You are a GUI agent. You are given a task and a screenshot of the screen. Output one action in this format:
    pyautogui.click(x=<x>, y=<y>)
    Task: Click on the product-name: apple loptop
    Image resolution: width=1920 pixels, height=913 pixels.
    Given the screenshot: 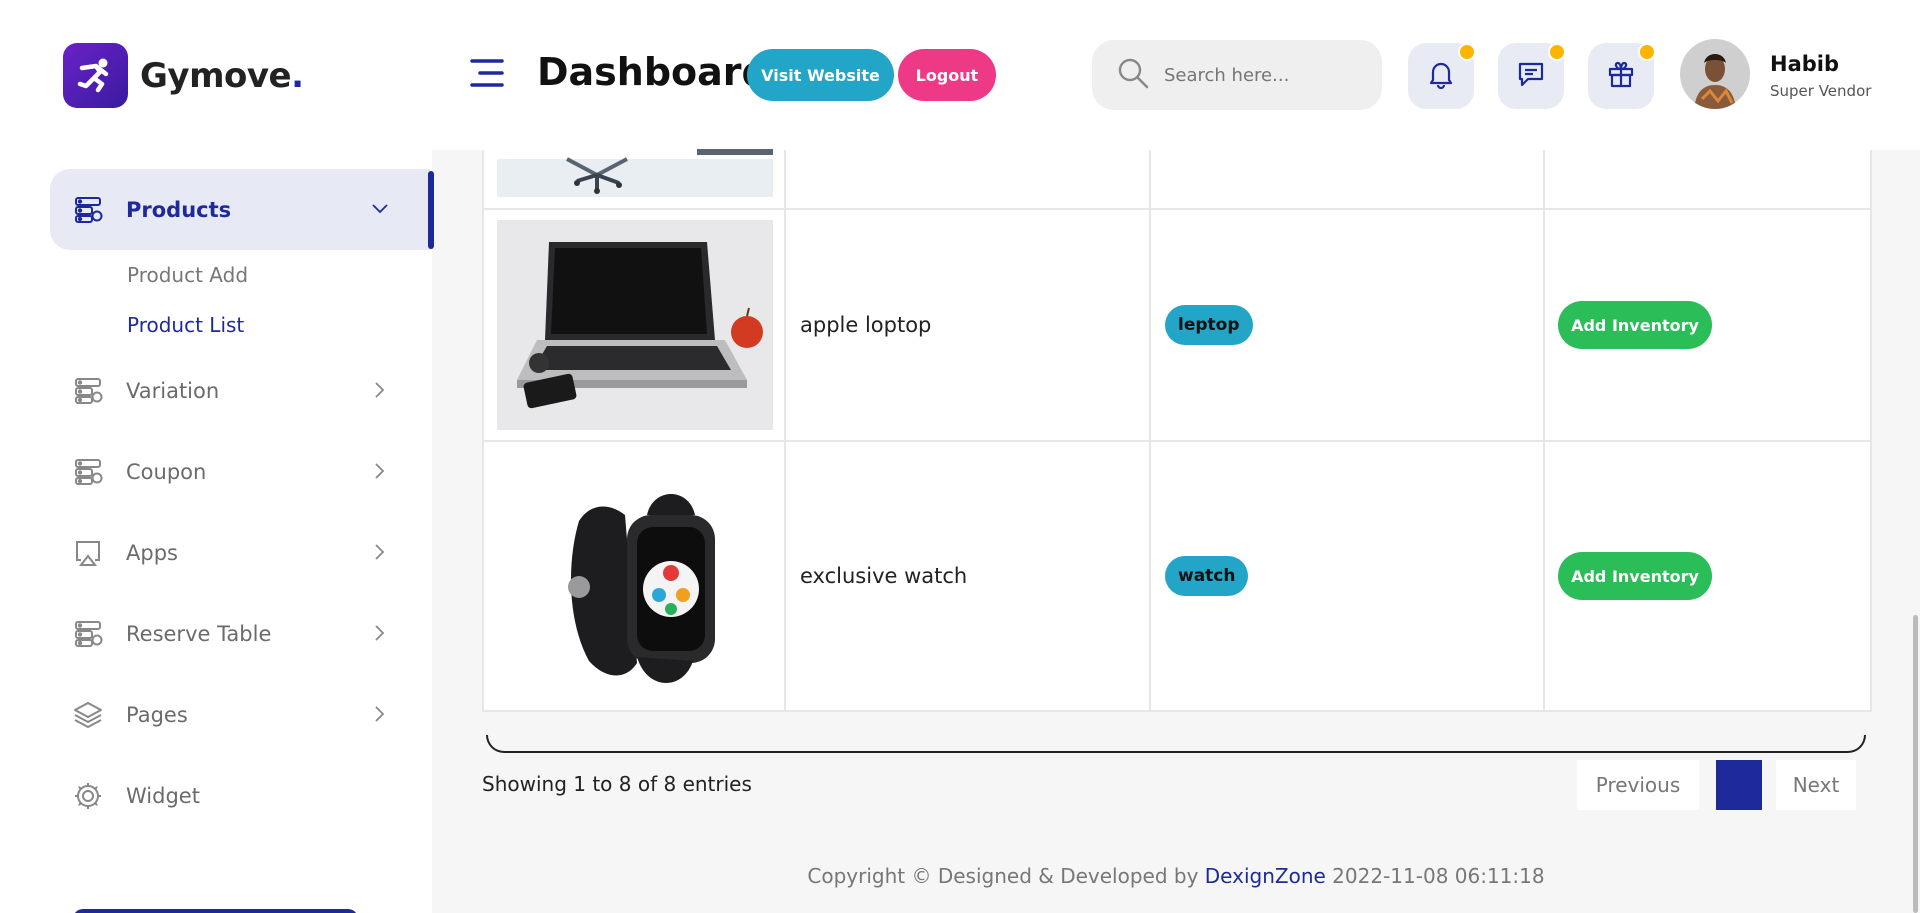 What is the action you would take?
    pyautogui.click(x=866, y=325)
    